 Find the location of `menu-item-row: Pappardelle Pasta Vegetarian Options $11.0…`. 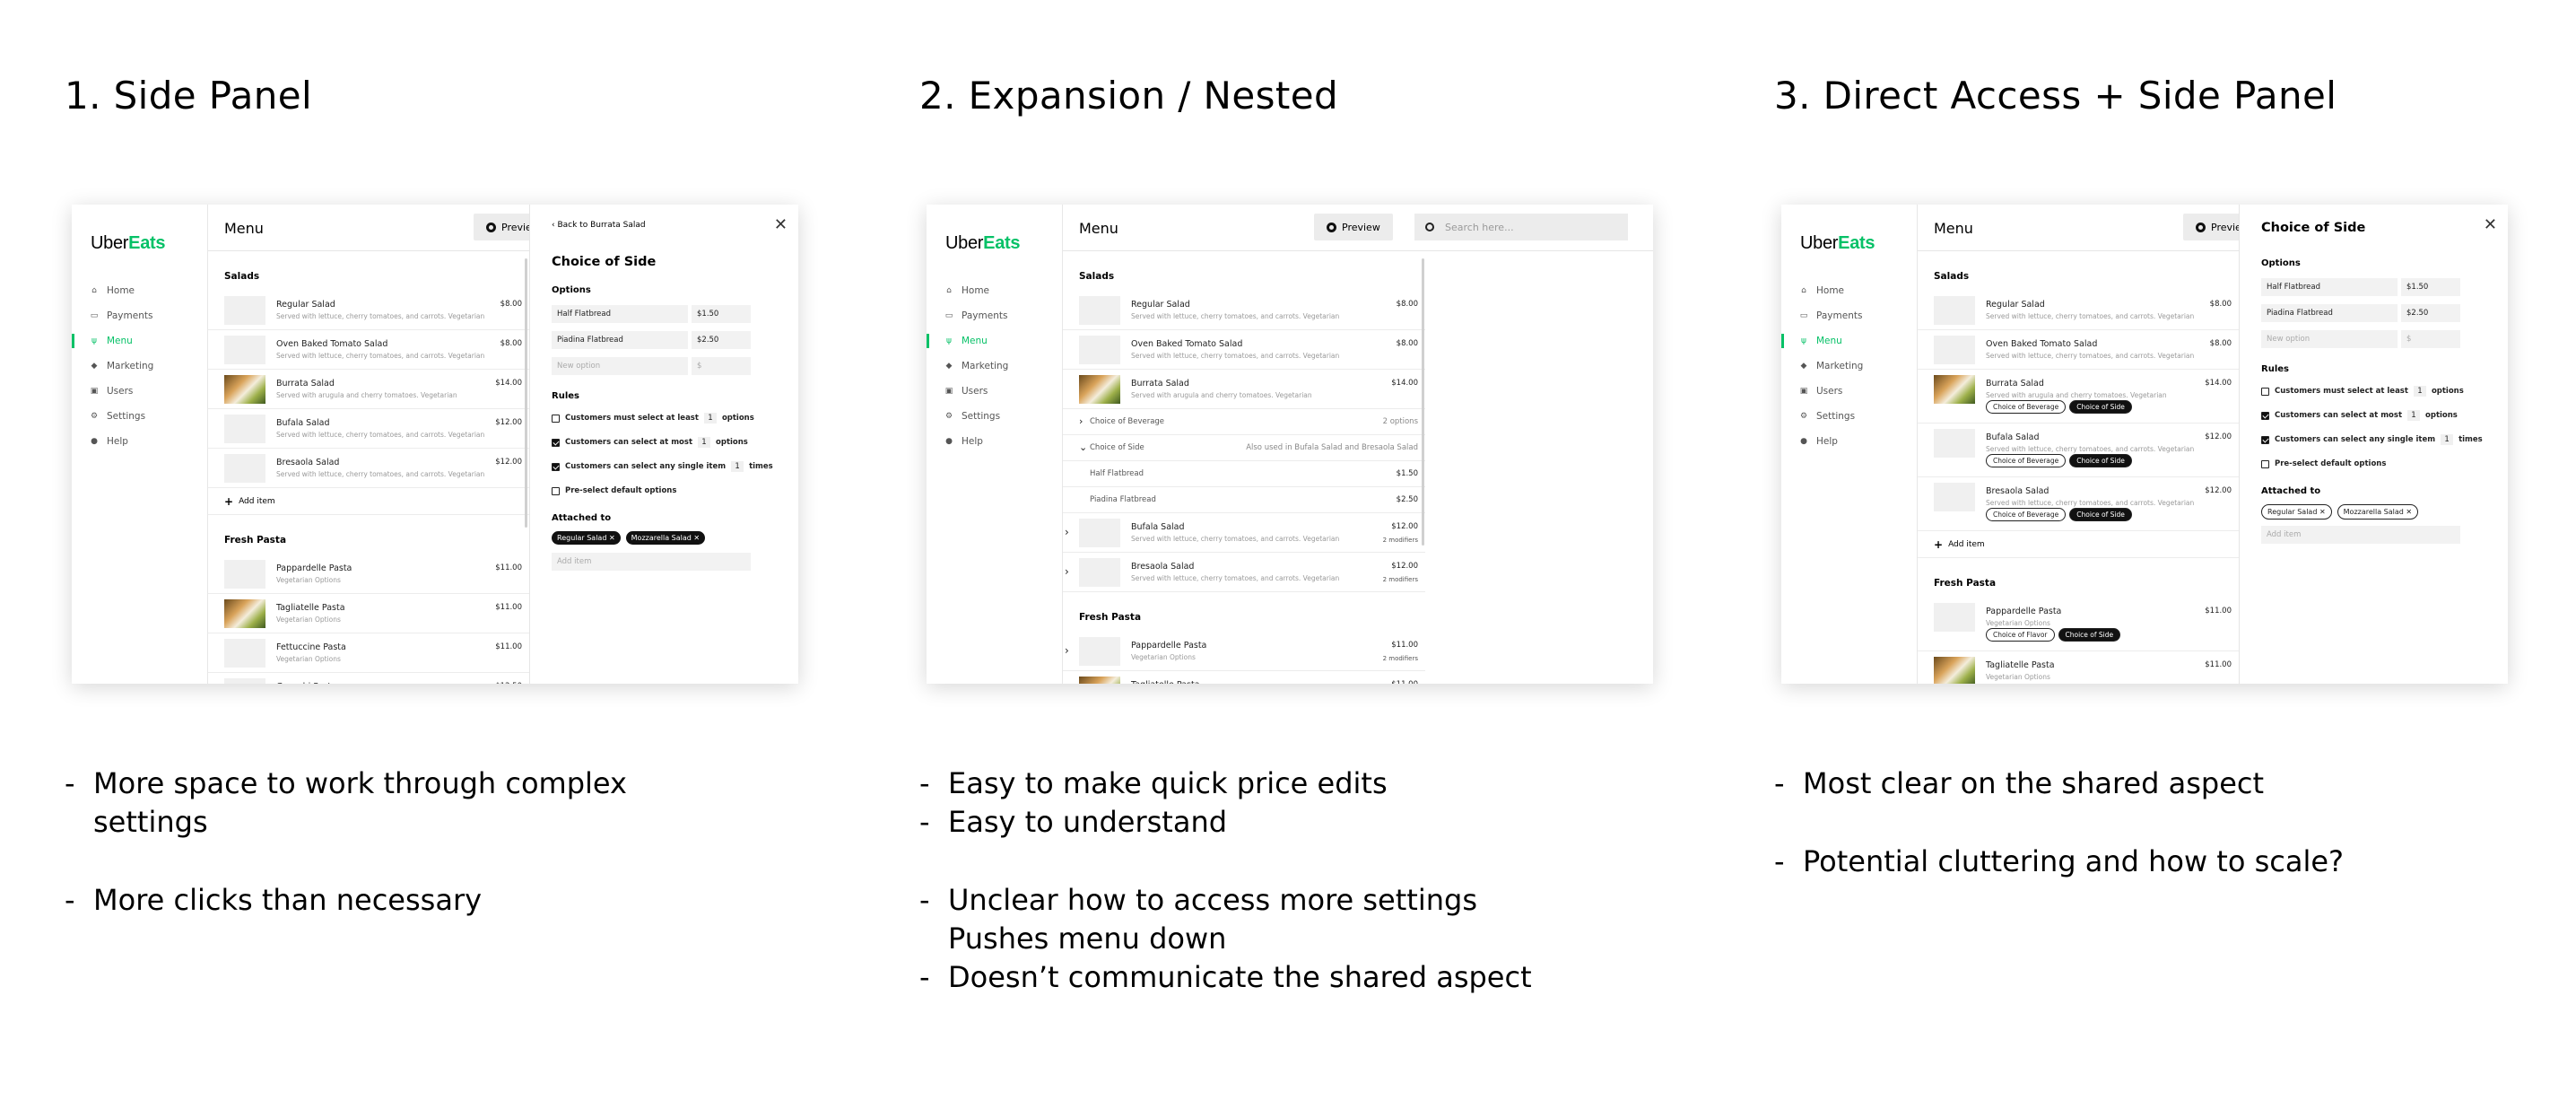

menu-item-row: Pappardelle Pasta Vegetarian Options $11.0… is located at coordinates (368, 574).